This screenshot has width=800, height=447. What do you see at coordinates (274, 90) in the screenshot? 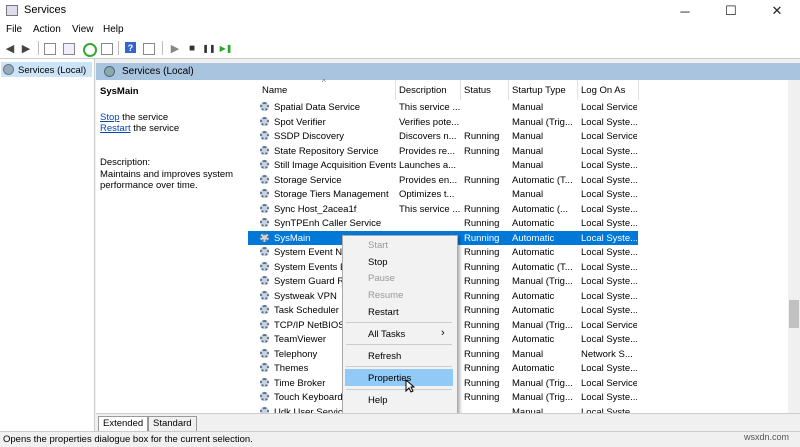
I see `column-header-name: Name` at bounding box center [274, 90].